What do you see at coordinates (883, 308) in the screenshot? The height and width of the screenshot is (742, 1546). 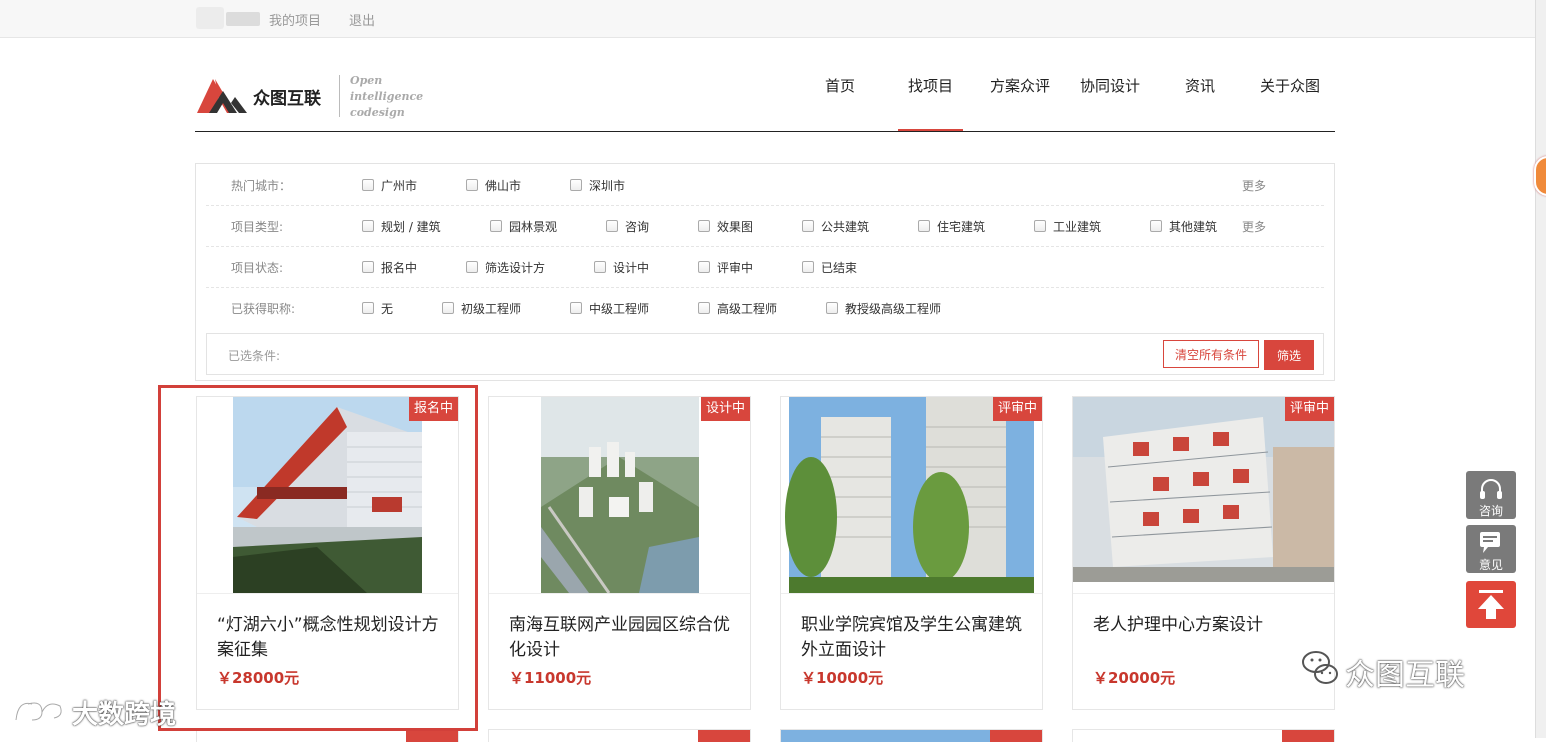 I see `title-option: 教授级高级工程师` at bounding box center [883, 308].